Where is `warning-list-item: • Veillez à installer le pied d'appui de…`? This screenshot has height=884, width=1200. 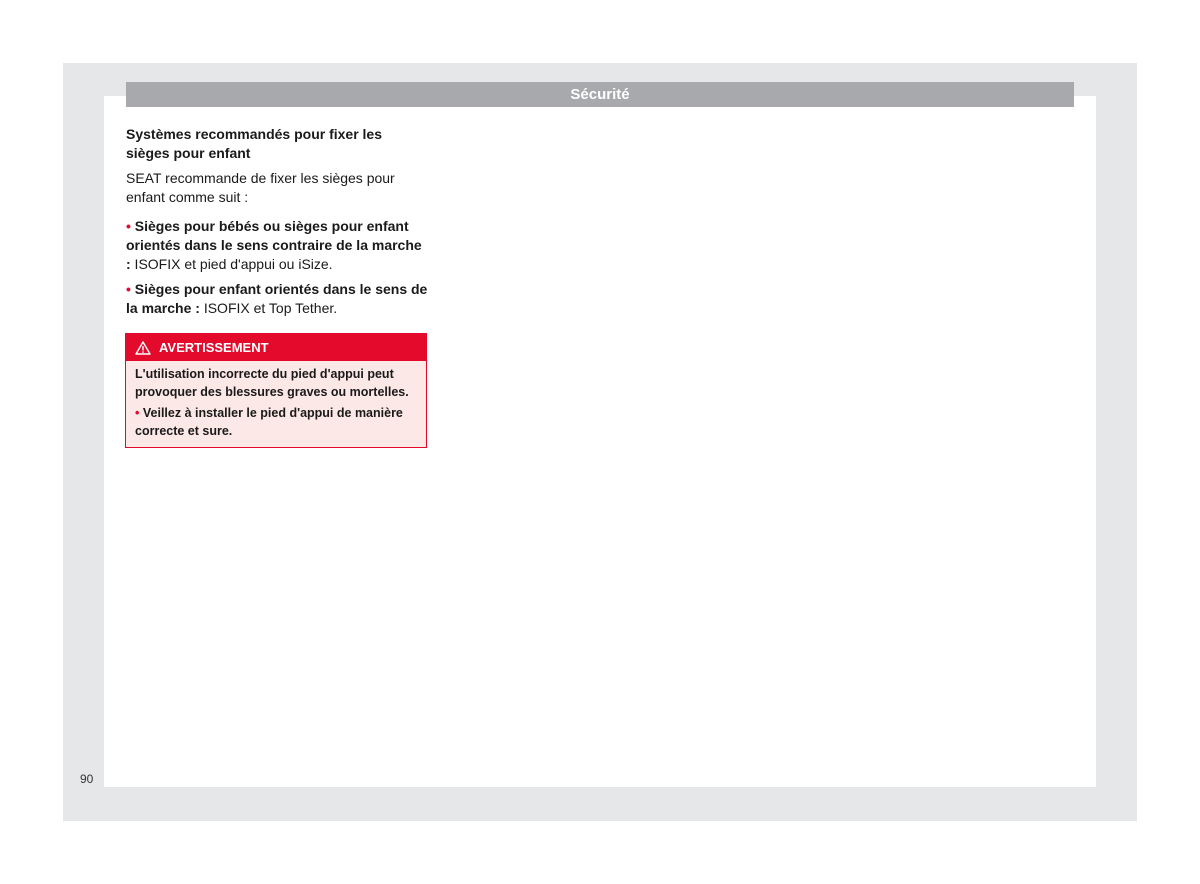 warning-list-item: • Veillez à installer le pied d'appui de… is located at coordinates (276, 422).